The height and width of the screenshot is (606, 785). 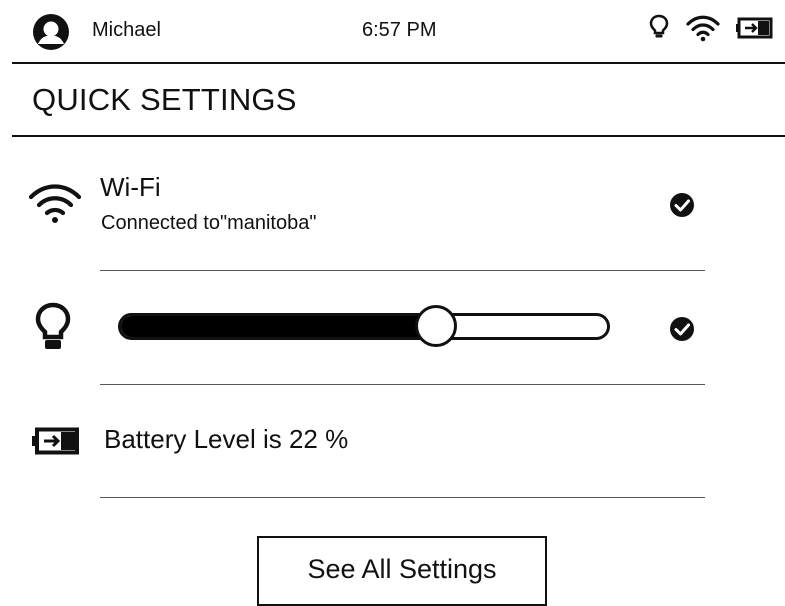 What do you see at coordinates (226, 439) in the screenshot?
I see `battery-level-text: Battery Level is 22 %` at bounding box center [226, 439].